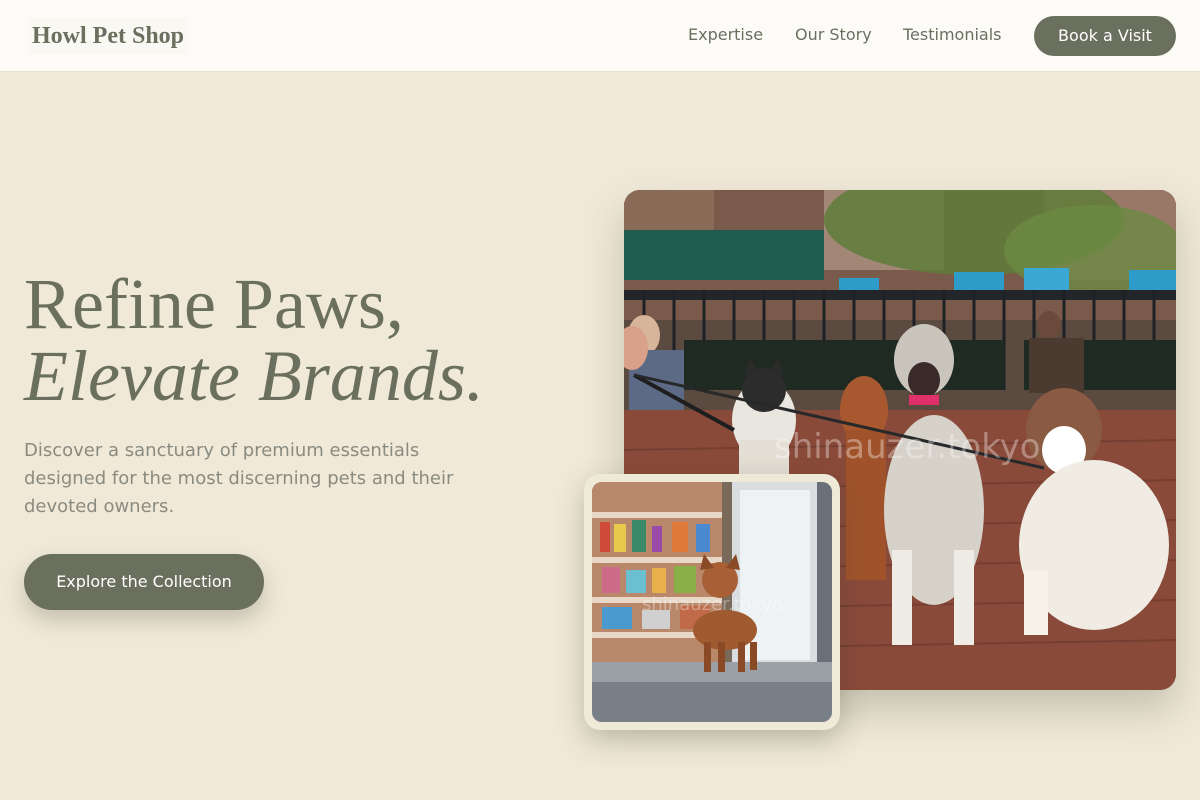 This screenshot has height=800, width=1200. Describe the element at coordinates (833, 35) in the screenshot. I see `nav-link-our-story: Our Story` at that location.